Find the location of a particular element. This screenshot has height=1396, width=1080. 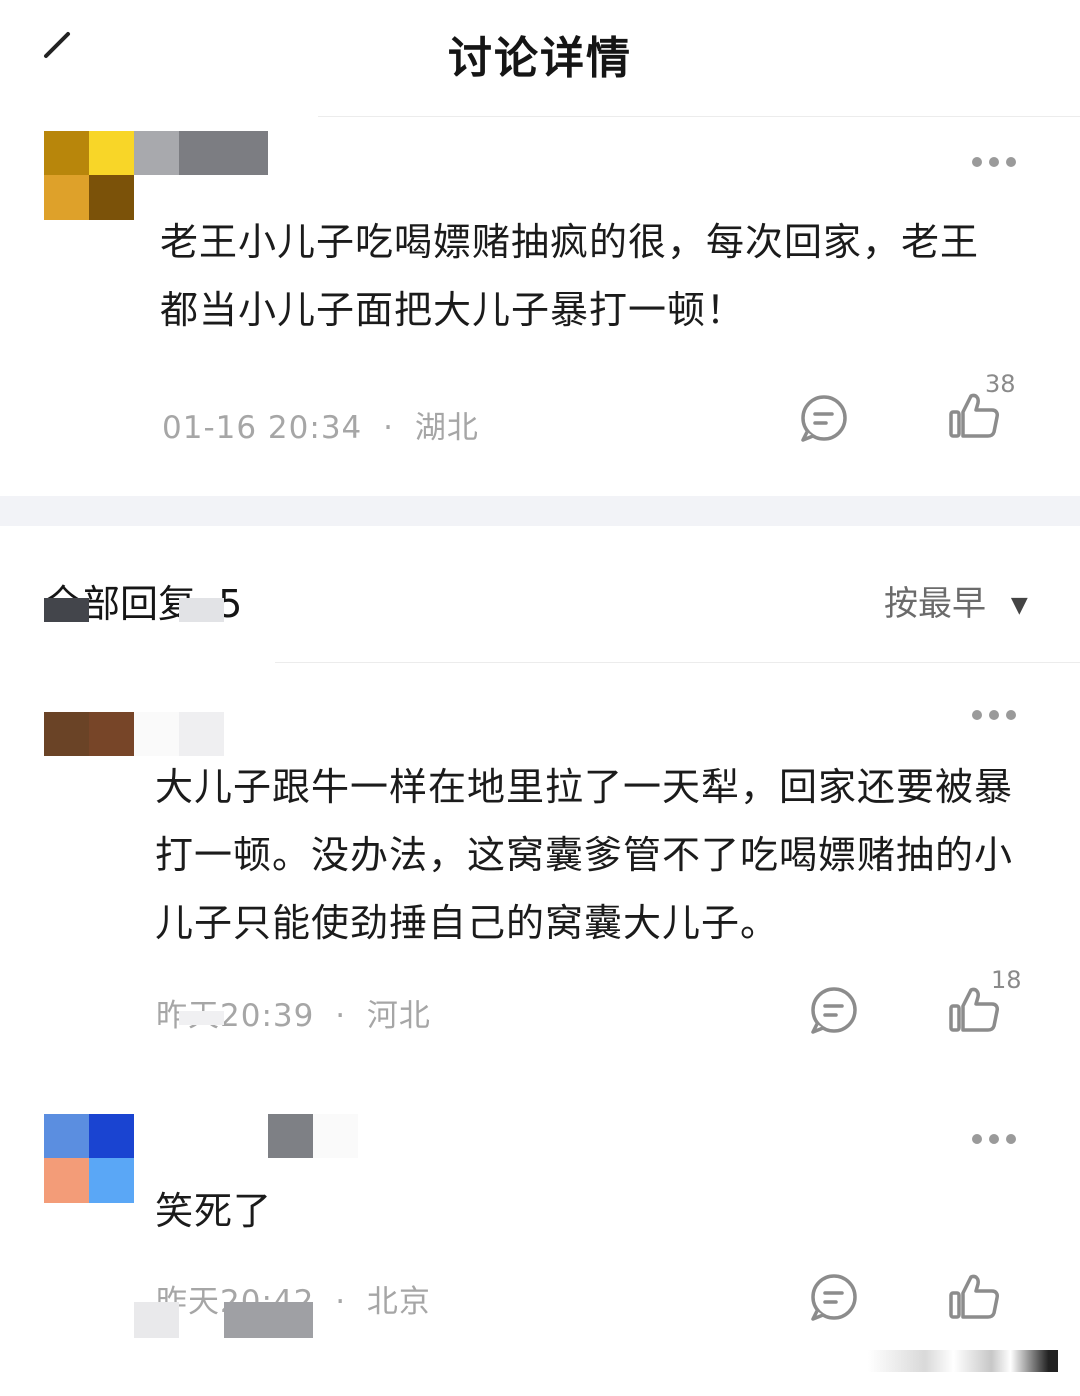

post-text: 老王小儿子吃喝嫖赌抽疯的很，每次回家，老王都当小儿子面把大儿子暴打一顿！ is located at coordinates (570, 276).